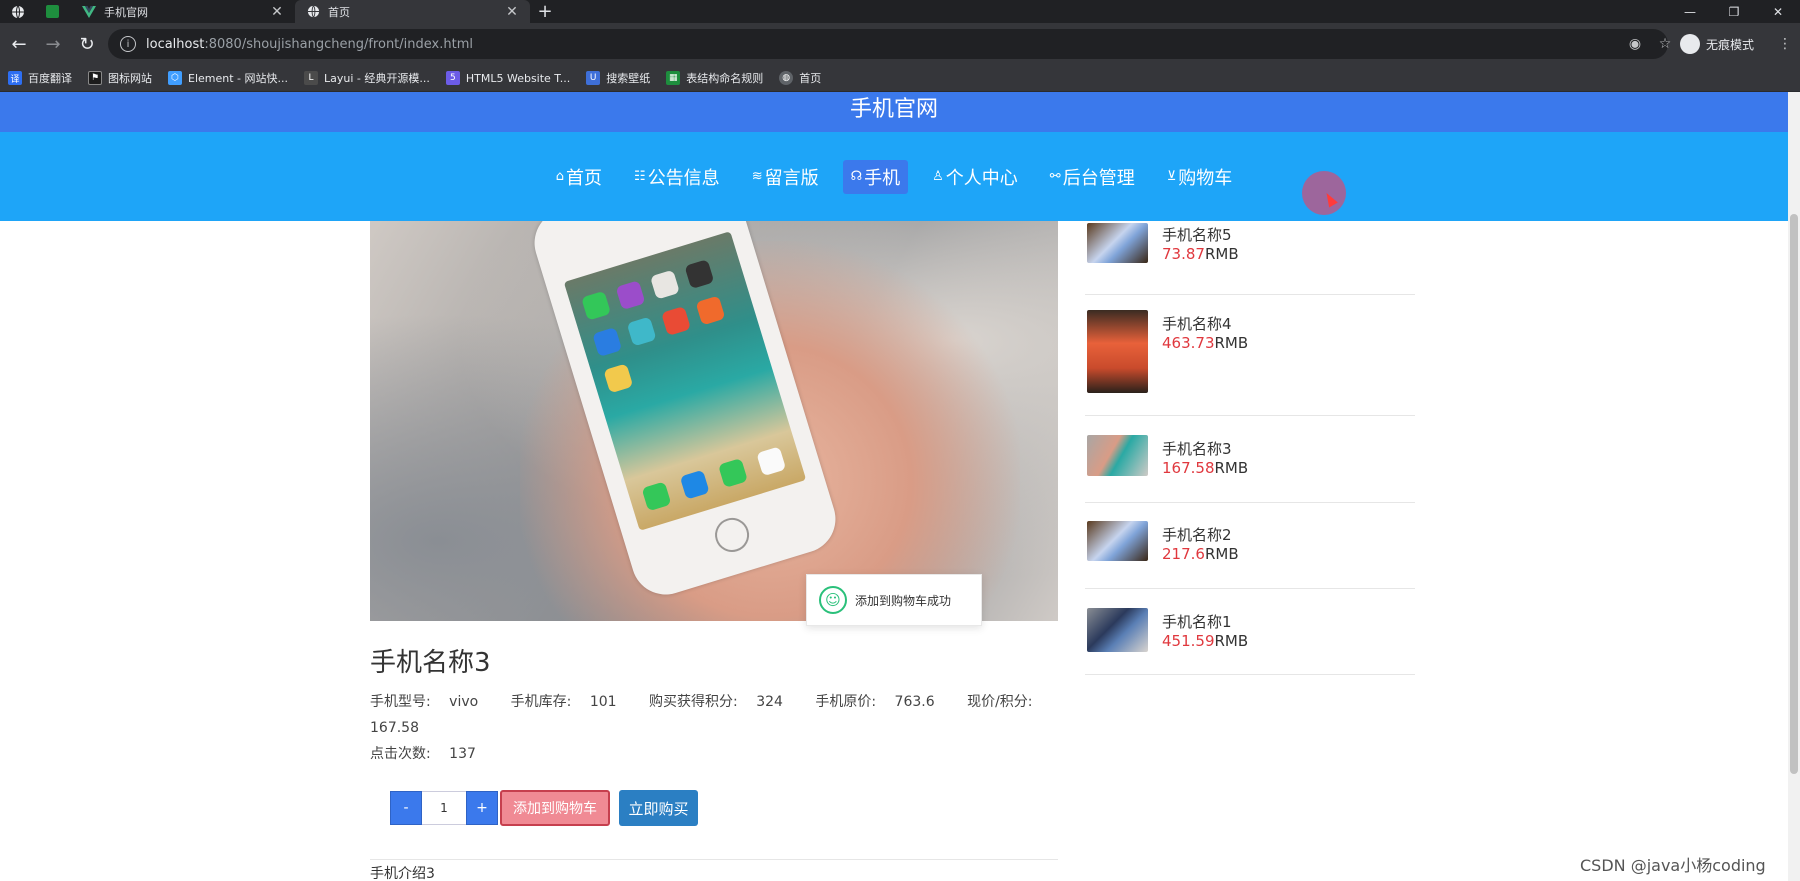  Describe the element at coordinates (894, 112) in the screenshot. I see `site-title: 手机官网` at that location.